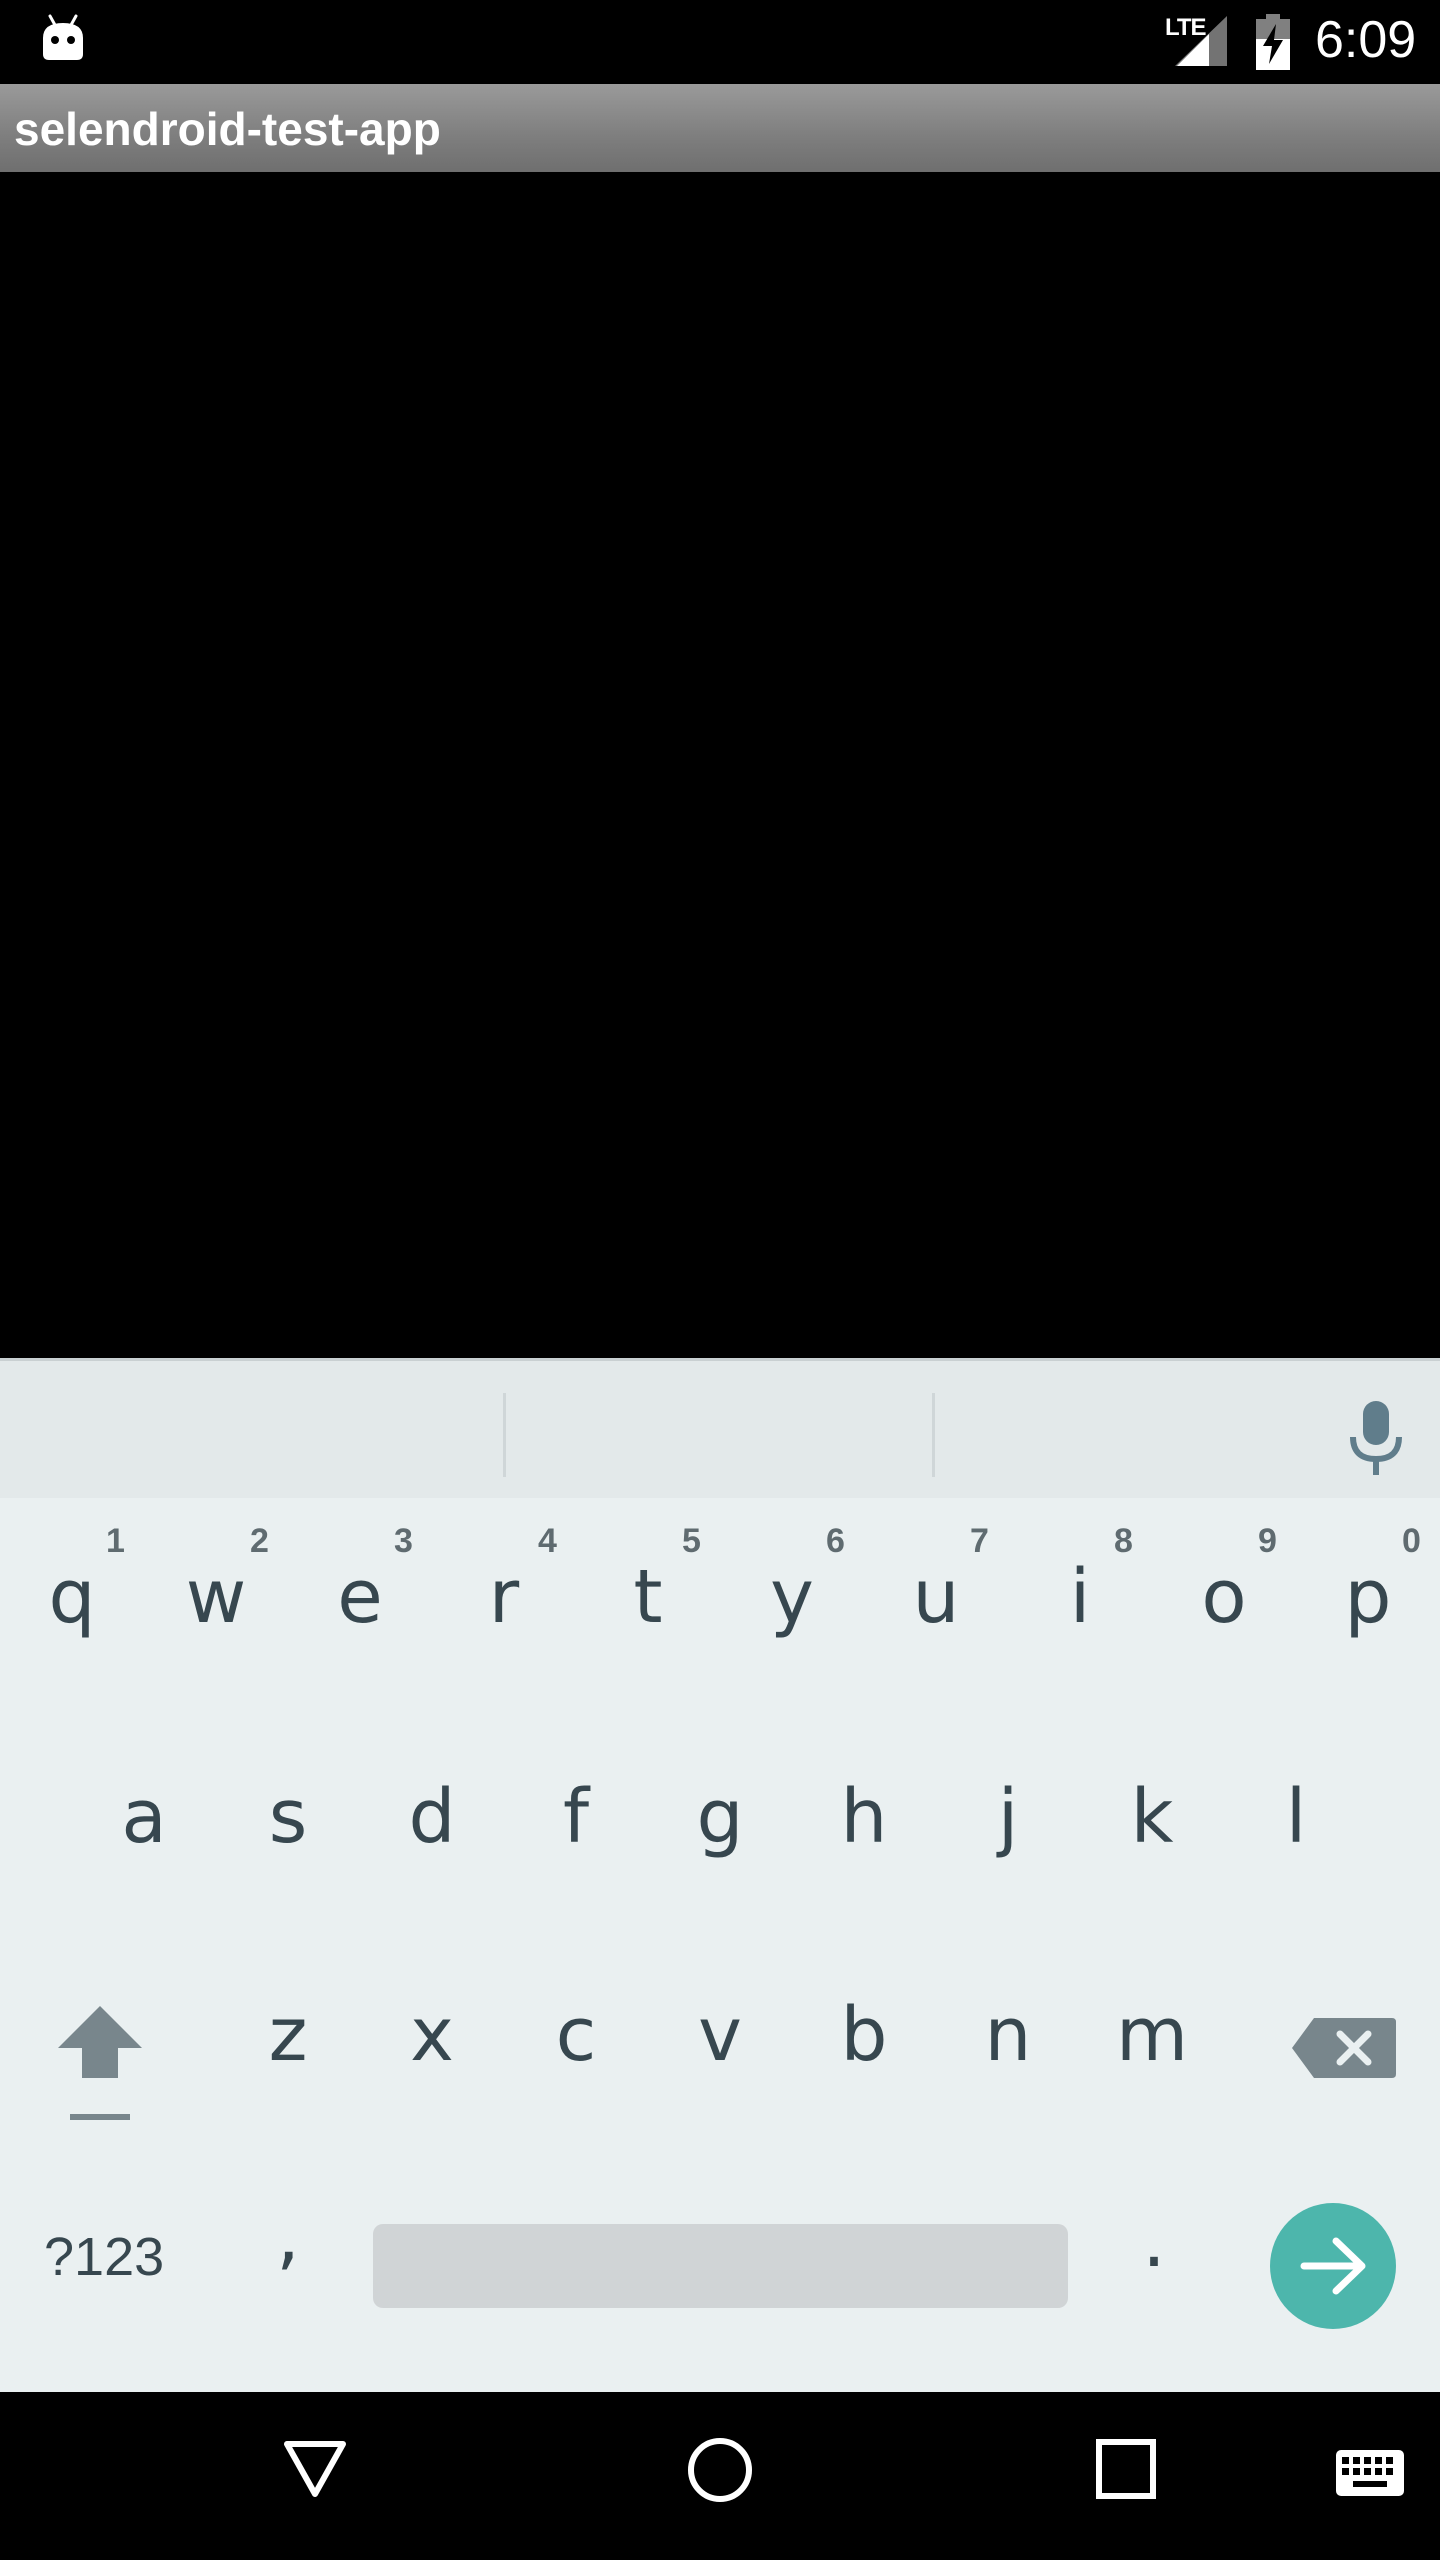 The height and width of the screenshot is (2560, 1440). I want to click on key-f: f, so click(576, 1815).